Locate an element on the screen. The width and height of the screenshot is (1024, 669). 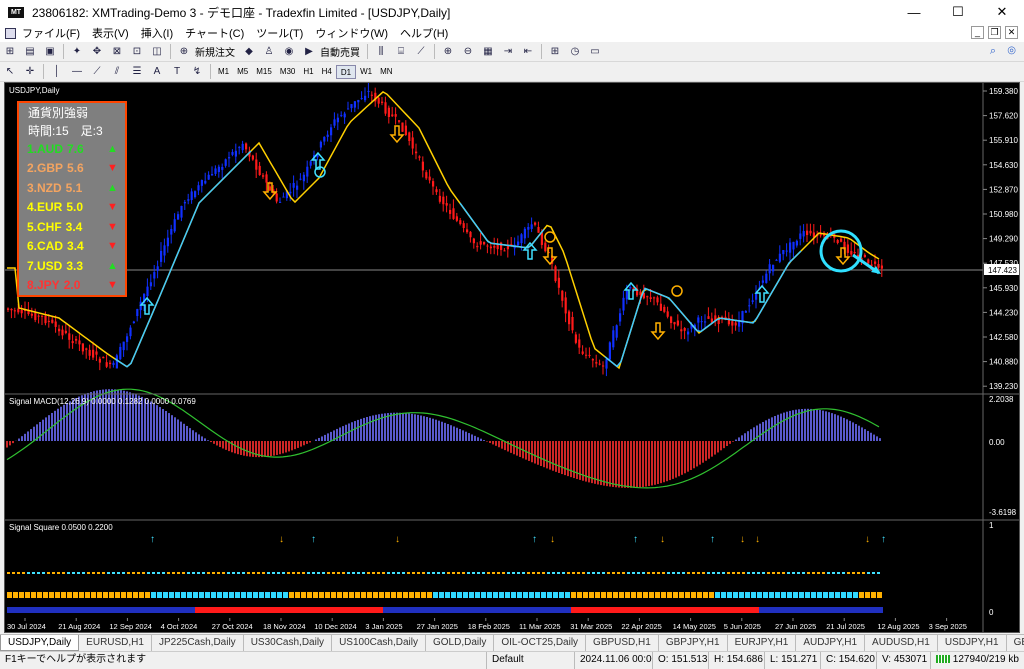
label-tool-icon: T is located at coordinates (177, 72).